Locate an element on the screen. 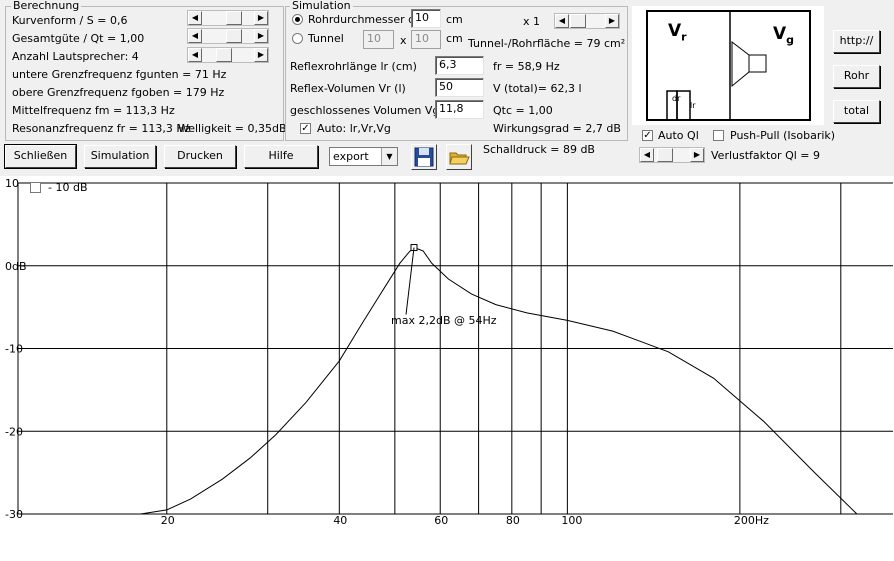 Image resolution: width=894 pixels, height=561 pixels. calc-group-legend: Berechnung is located at coordinates (46, 6).